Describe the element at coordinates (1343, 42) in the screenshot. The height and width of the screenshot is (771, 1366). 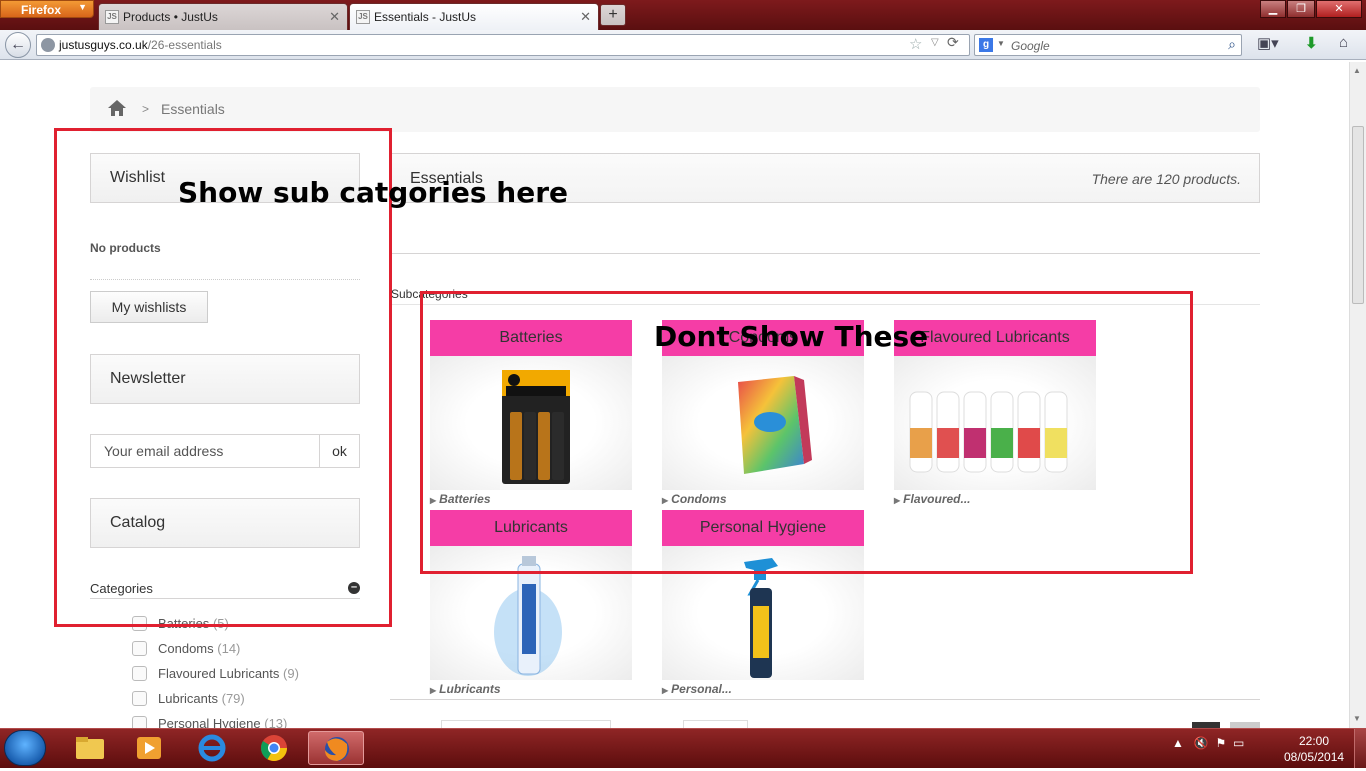
I see `home-icon: ⌂` at that location.